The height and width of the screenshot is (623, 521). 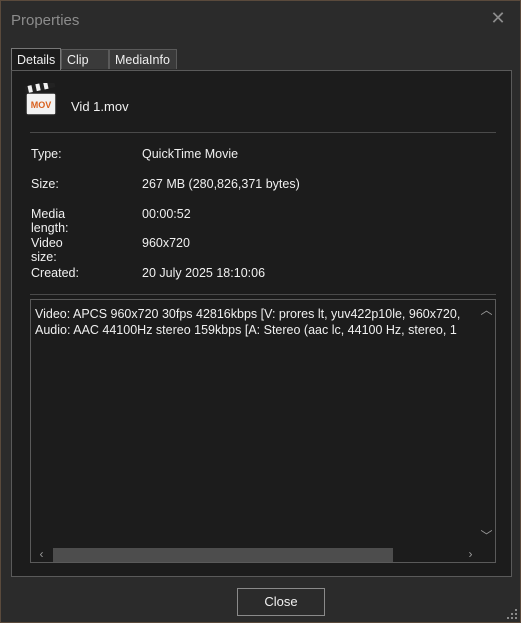 What do you see at coordinates (55, 273) in the screenshot?
I see `detail-label: Created:` at bounding box center [55, 273].